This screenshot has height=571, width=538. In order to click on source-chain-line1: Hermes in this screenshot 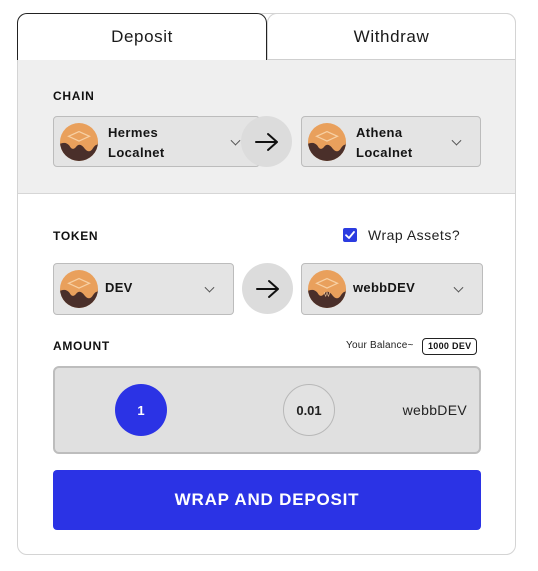, I will do `click(133, 132)`.